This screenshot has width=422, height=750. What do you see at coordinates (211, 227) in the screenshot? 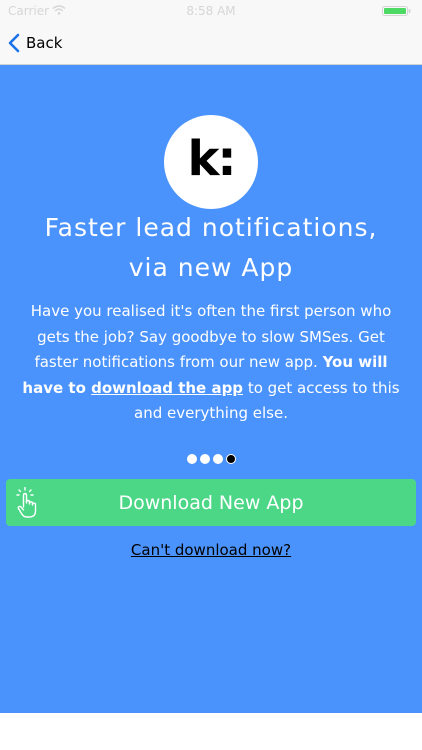
I see `headline-line-1: Faster lead notifications,` at bounding box center [211, 227].